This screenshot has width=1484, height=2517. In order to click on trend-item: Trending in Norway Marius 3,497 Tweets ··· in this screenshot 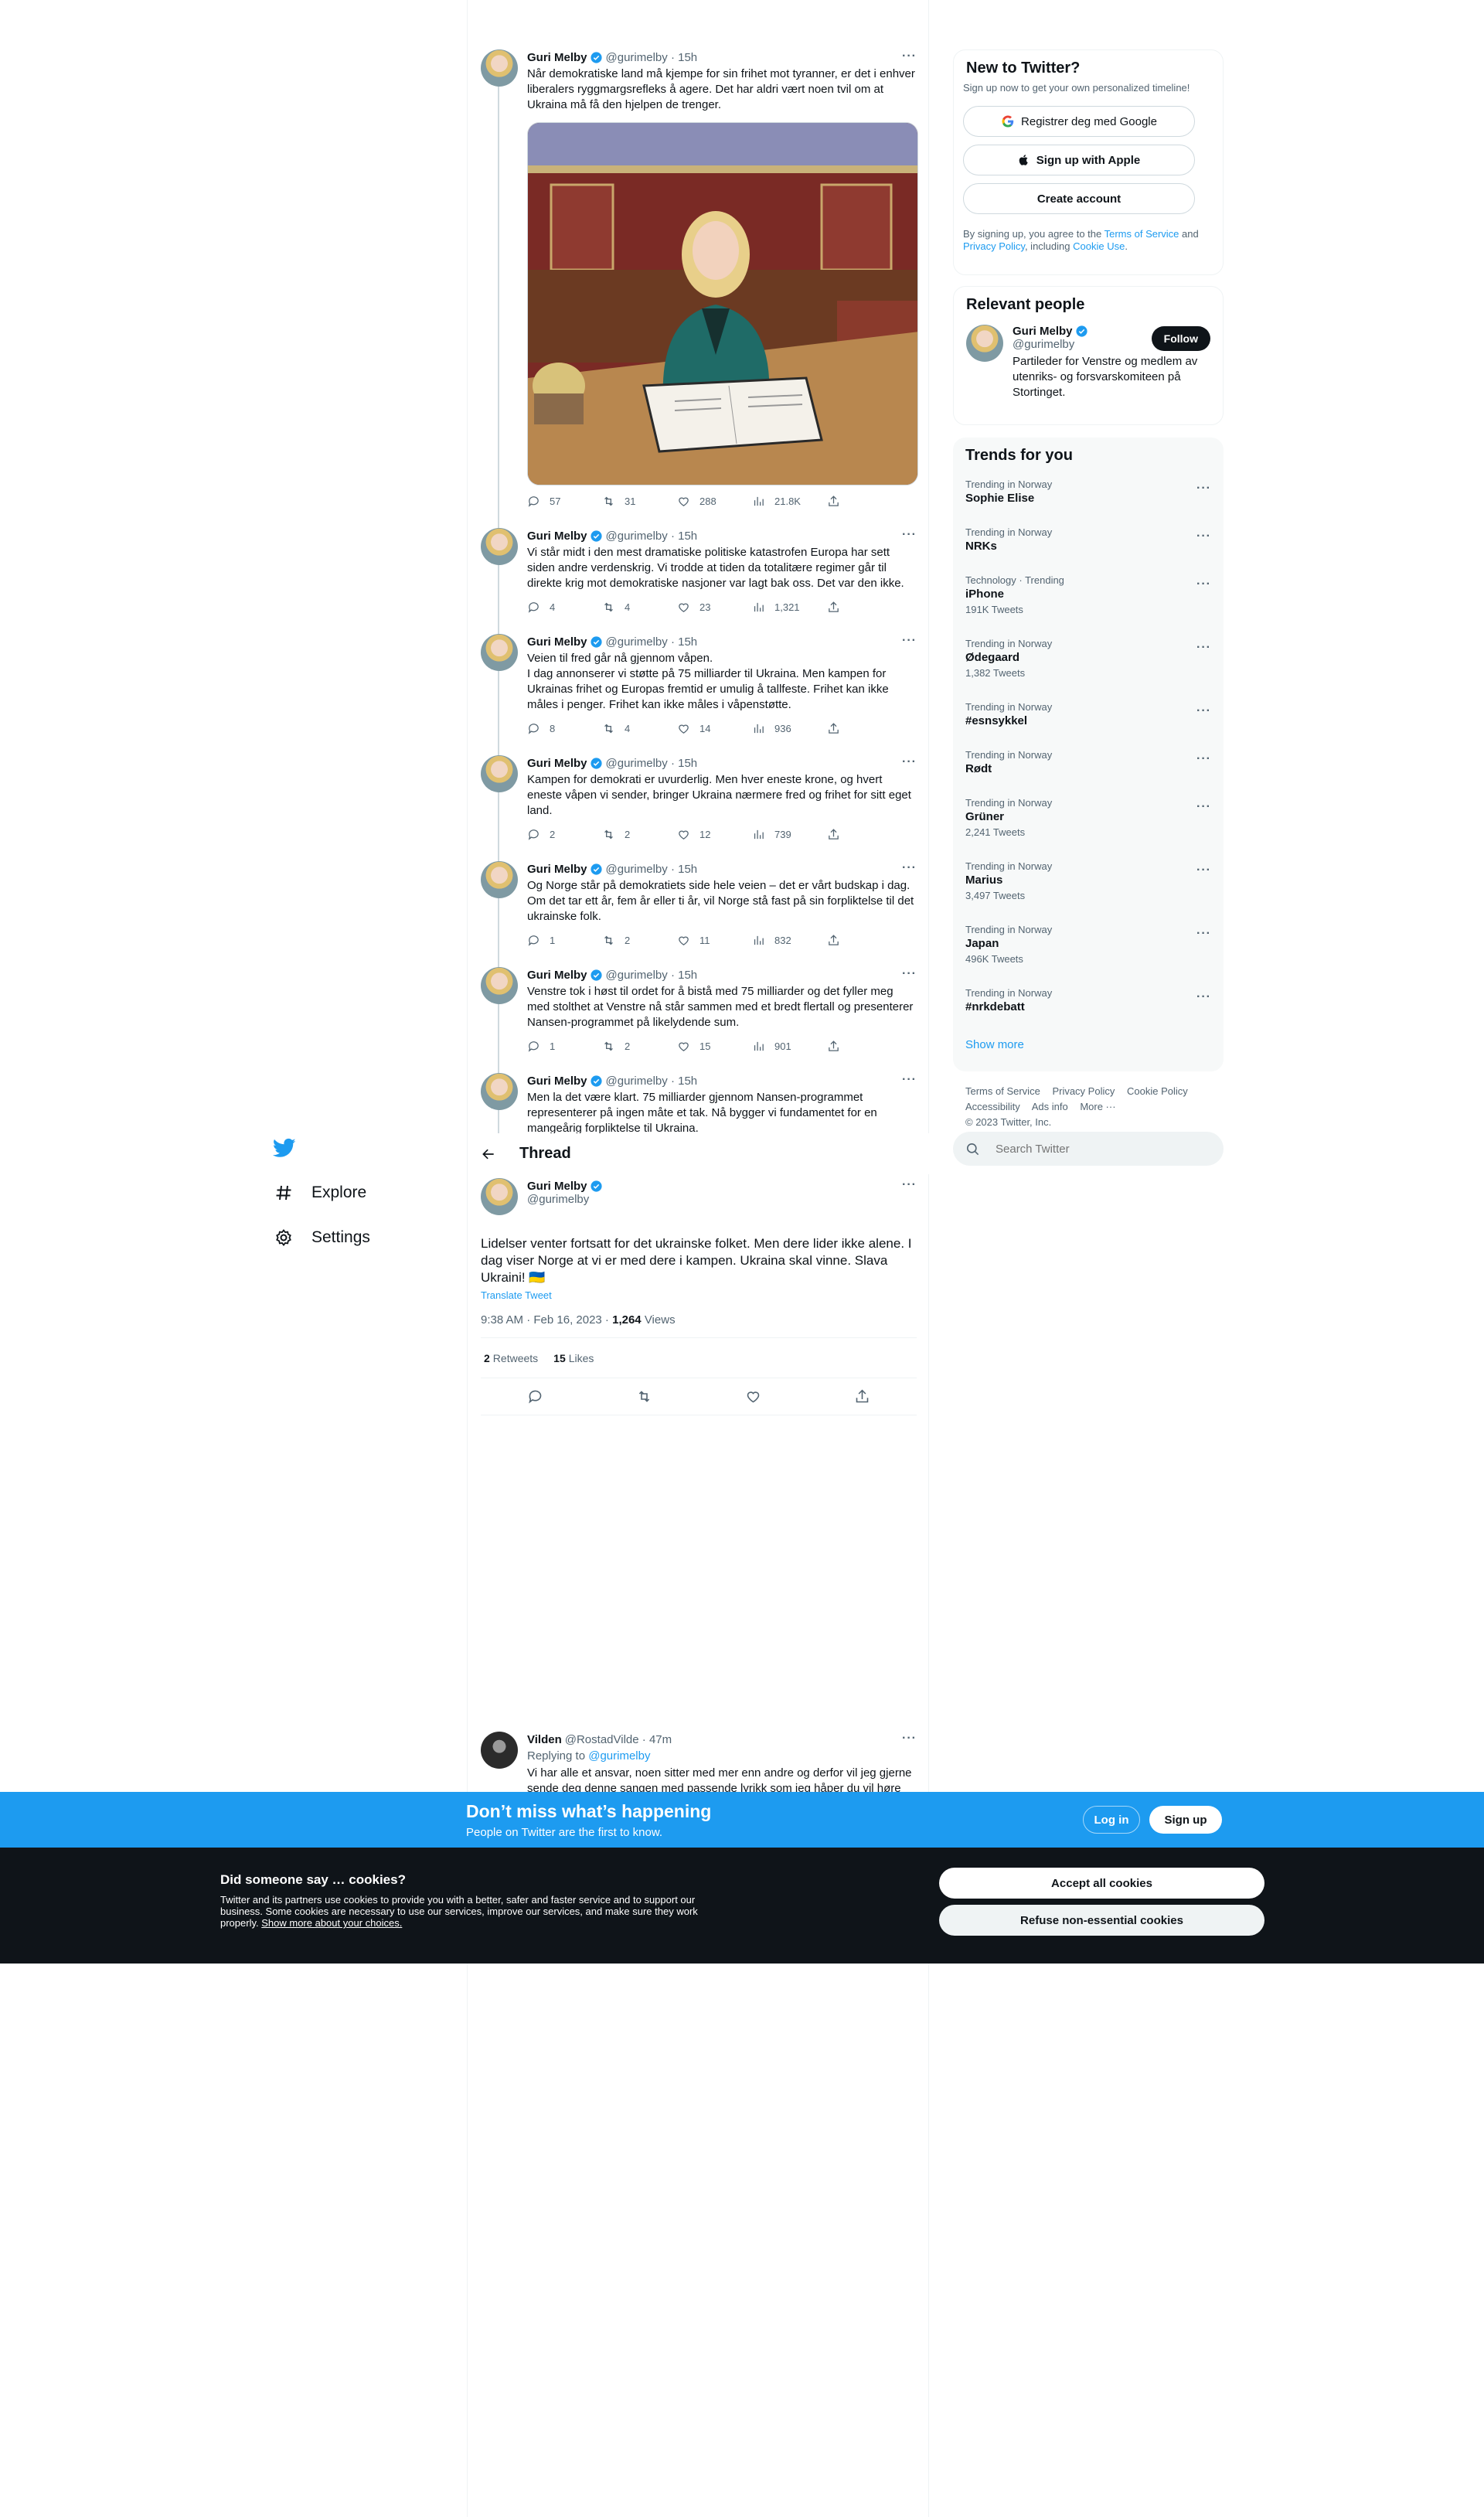, I will do `click(1088, 884)`.